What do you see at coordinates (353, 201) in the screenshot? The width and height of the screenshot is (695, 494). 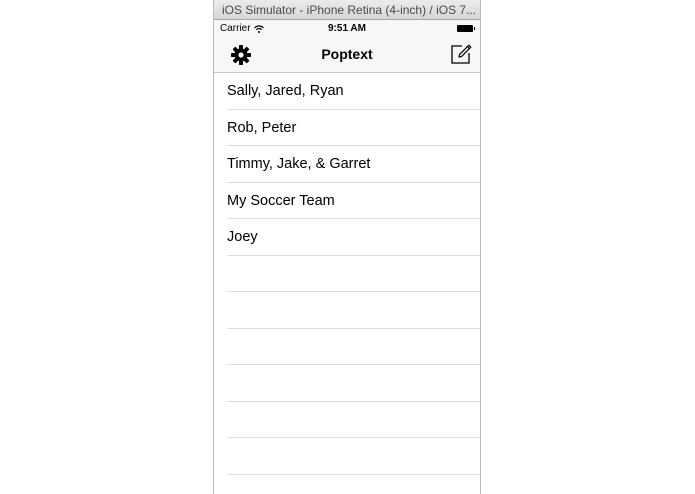 I see `conversation-row: My Soccer Team` at bounding box center [353, 201].